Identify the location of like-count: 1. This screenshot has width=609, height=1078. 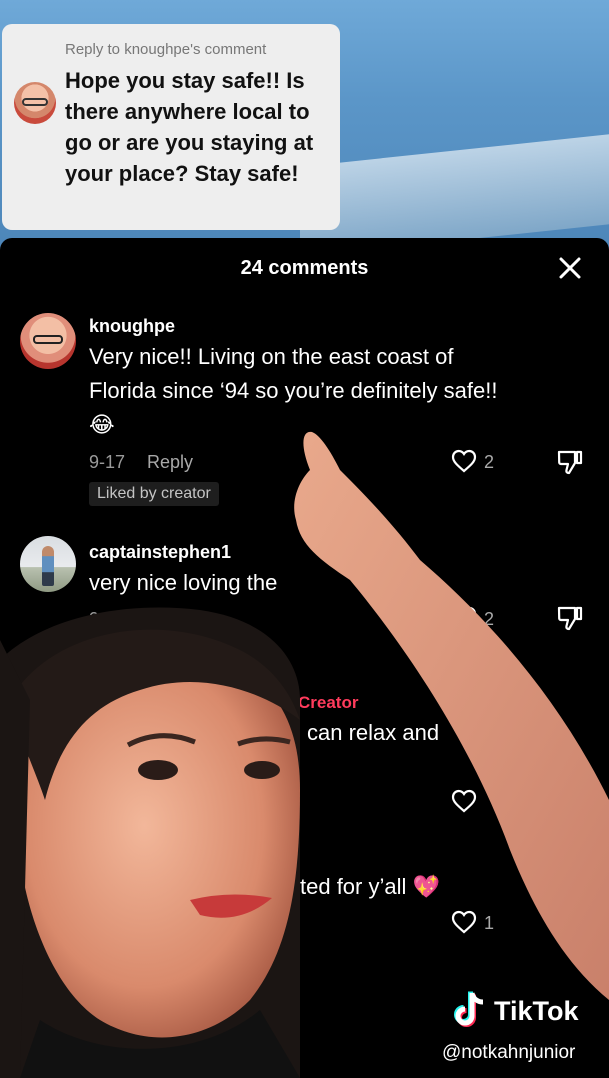
(489, 923).